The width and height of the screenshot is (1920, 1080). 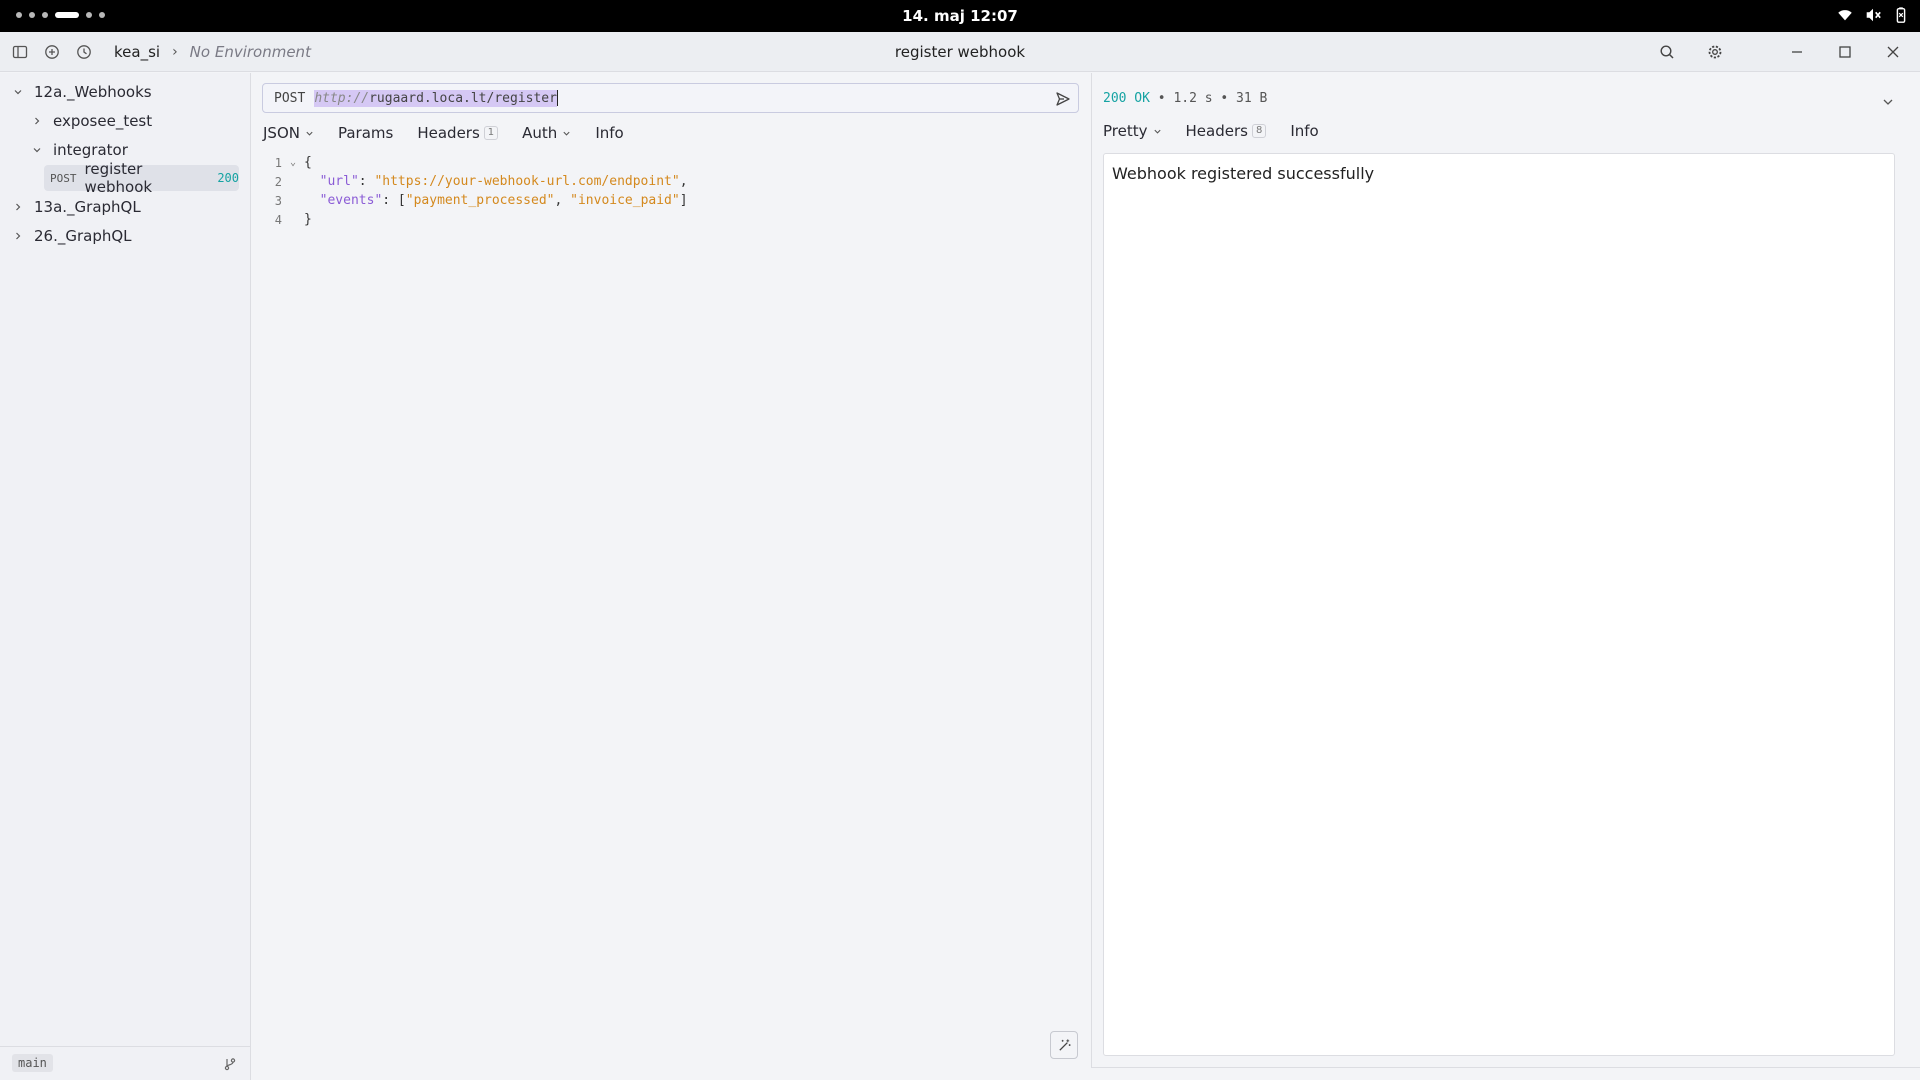 I want to click on json-string: "payment_processed", so click(x=480, y=200).